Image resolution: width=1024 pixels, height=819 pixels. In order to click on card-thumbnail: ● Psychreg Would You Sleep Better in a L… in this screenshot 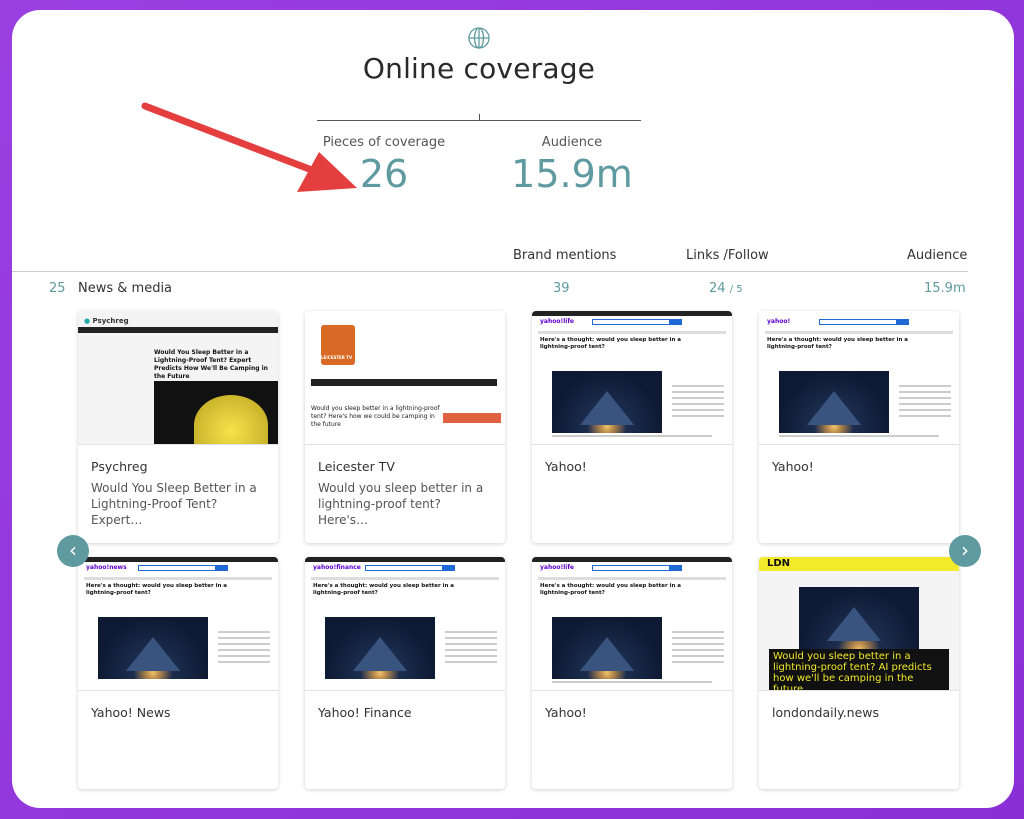, I will do `click(178, 378)`.